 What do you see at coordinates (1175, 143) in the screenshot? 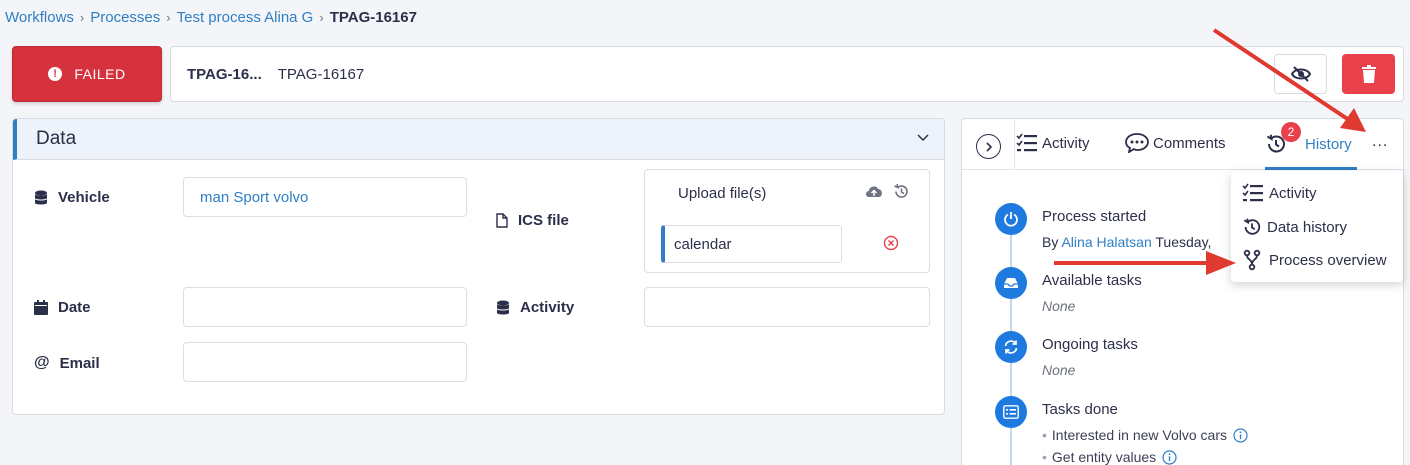
I see `tab-comments: Comments` at bounding box center [1175, 143].